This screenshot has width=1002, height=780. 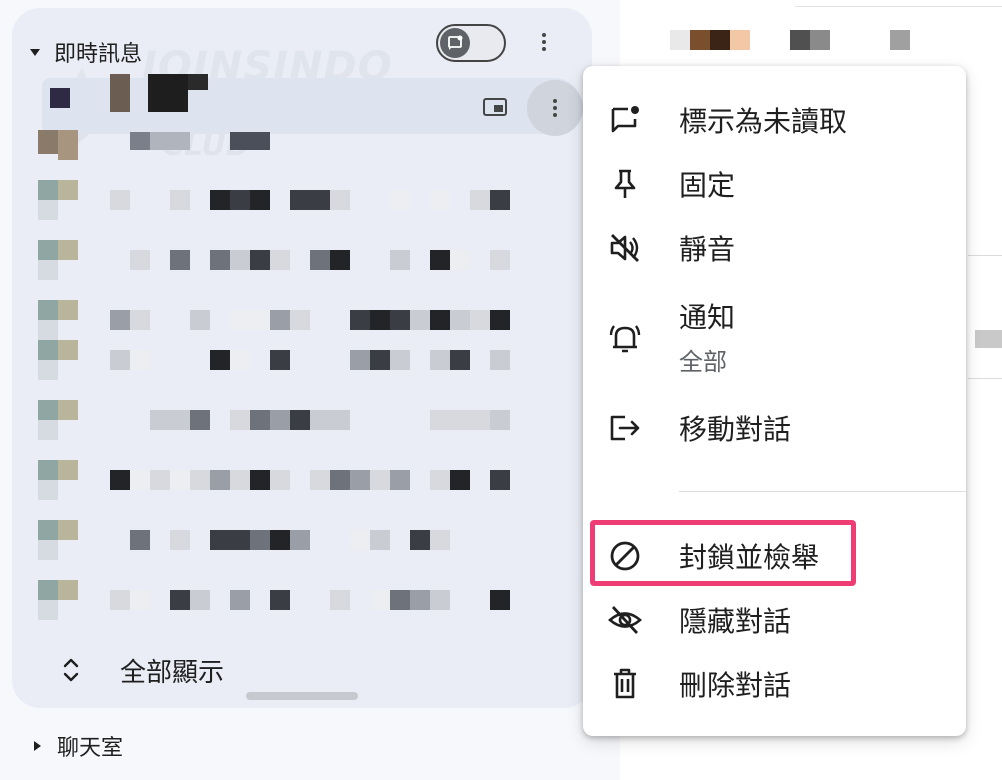 What do you see at coordinates (774, 341) in the screenshot?
I see `menu-item-notifications: 通知 全部` at bounding box center [774, 341].